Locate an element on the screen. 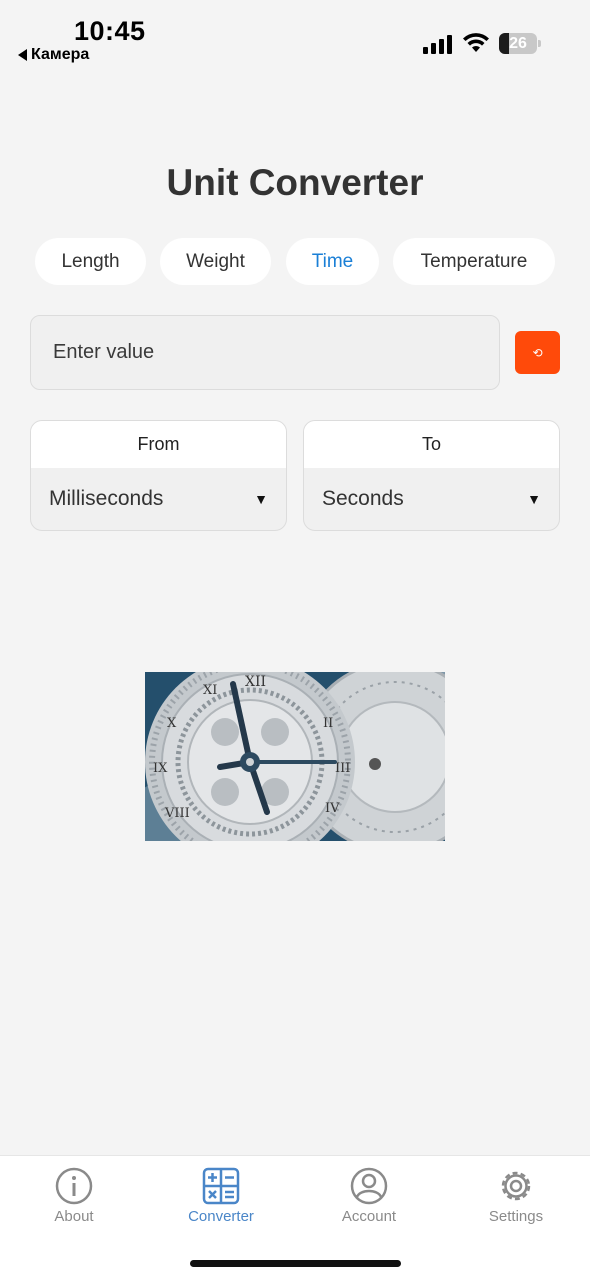  page-title: Unit Converter is located at coordinates (295, 182).